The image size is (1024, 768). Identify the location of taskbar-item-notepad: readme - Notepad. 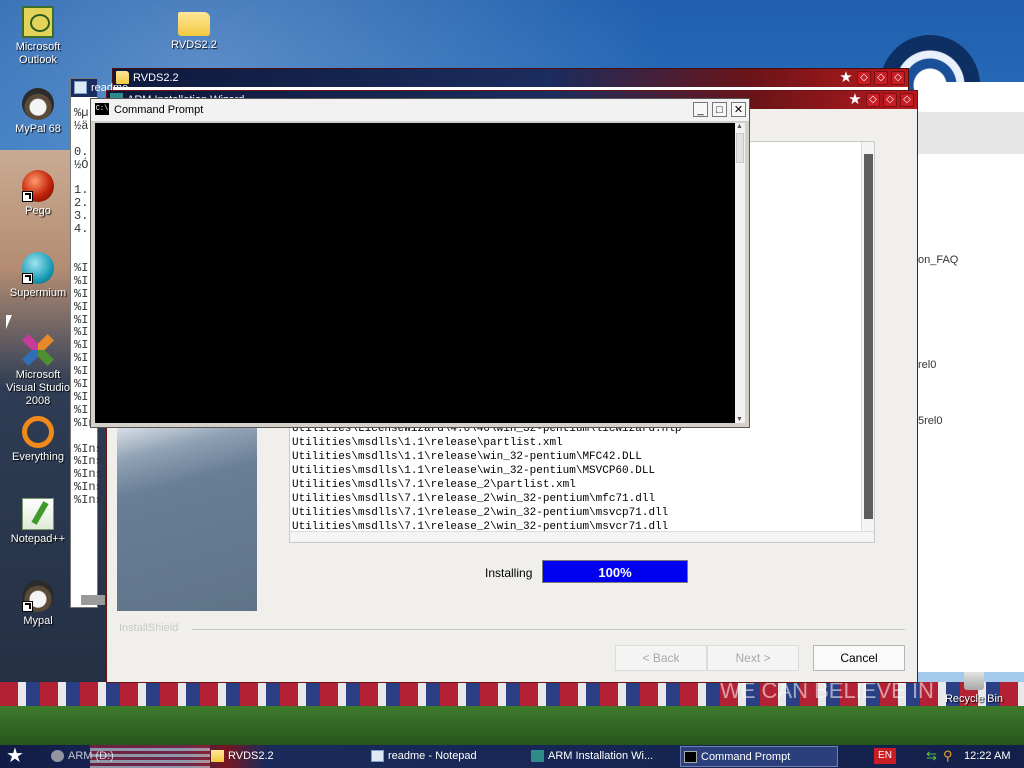
(443, 756).